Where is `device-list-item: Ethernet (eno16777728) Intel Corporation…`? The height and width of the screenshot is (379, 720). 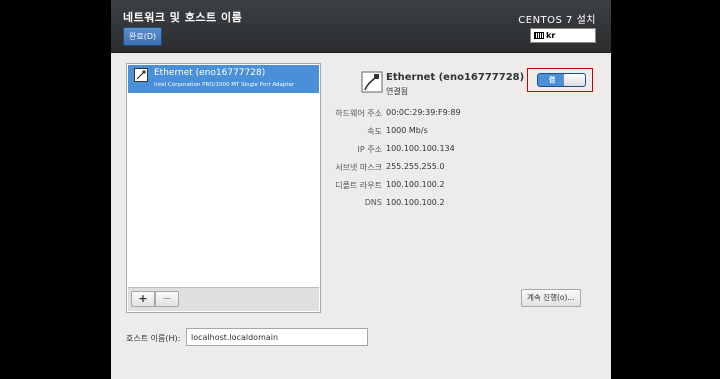
device-list-item: Ethernet (eno16777728) Intel Corporation… is located at coordinates (223, 79).